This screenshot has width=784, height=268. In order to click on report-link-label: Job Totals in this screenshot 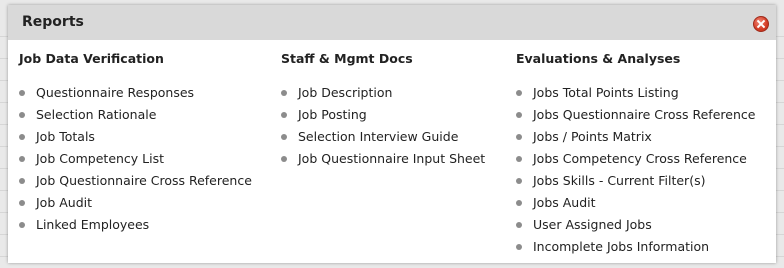, I will do `click(65, 136)`.